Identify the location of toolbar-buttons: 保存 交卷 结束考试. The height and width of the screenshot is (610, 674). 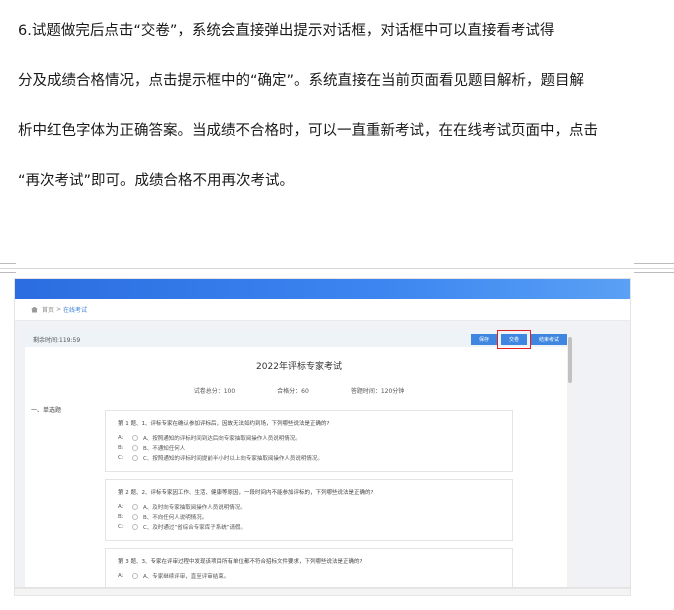
(518, 339).